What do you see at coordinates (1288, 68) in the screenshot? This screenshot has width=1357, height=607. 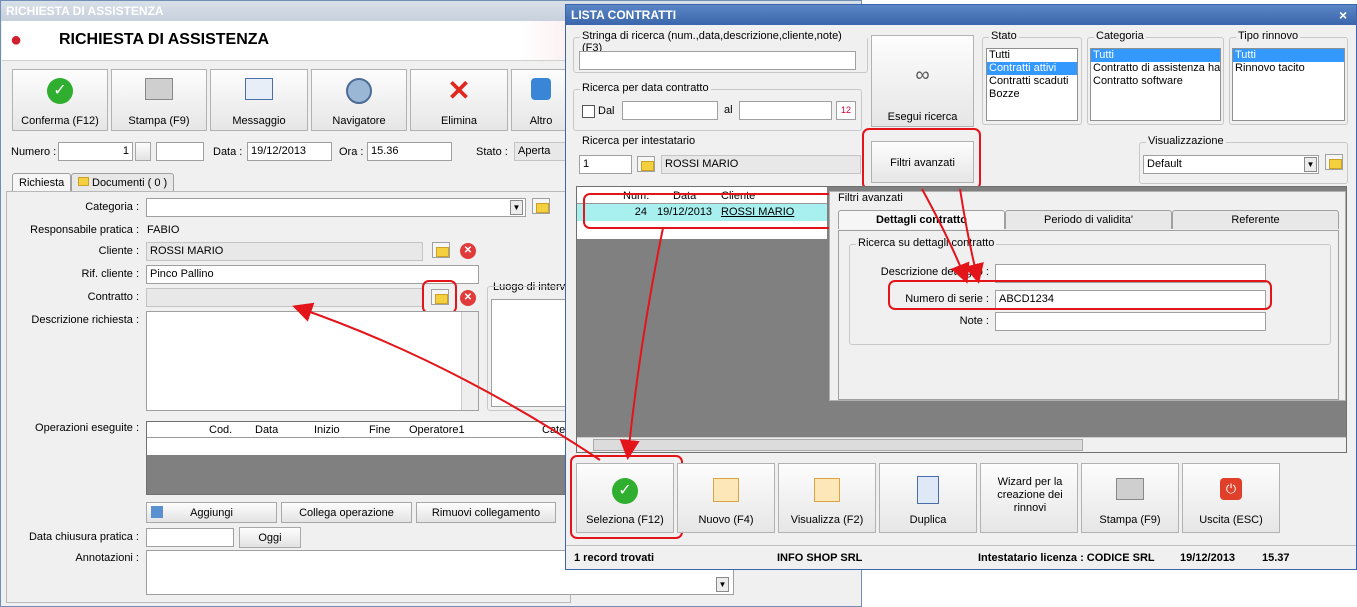 I see `rinnovo-item: Rinnovo tacito` at bounding box center [1288, 68].